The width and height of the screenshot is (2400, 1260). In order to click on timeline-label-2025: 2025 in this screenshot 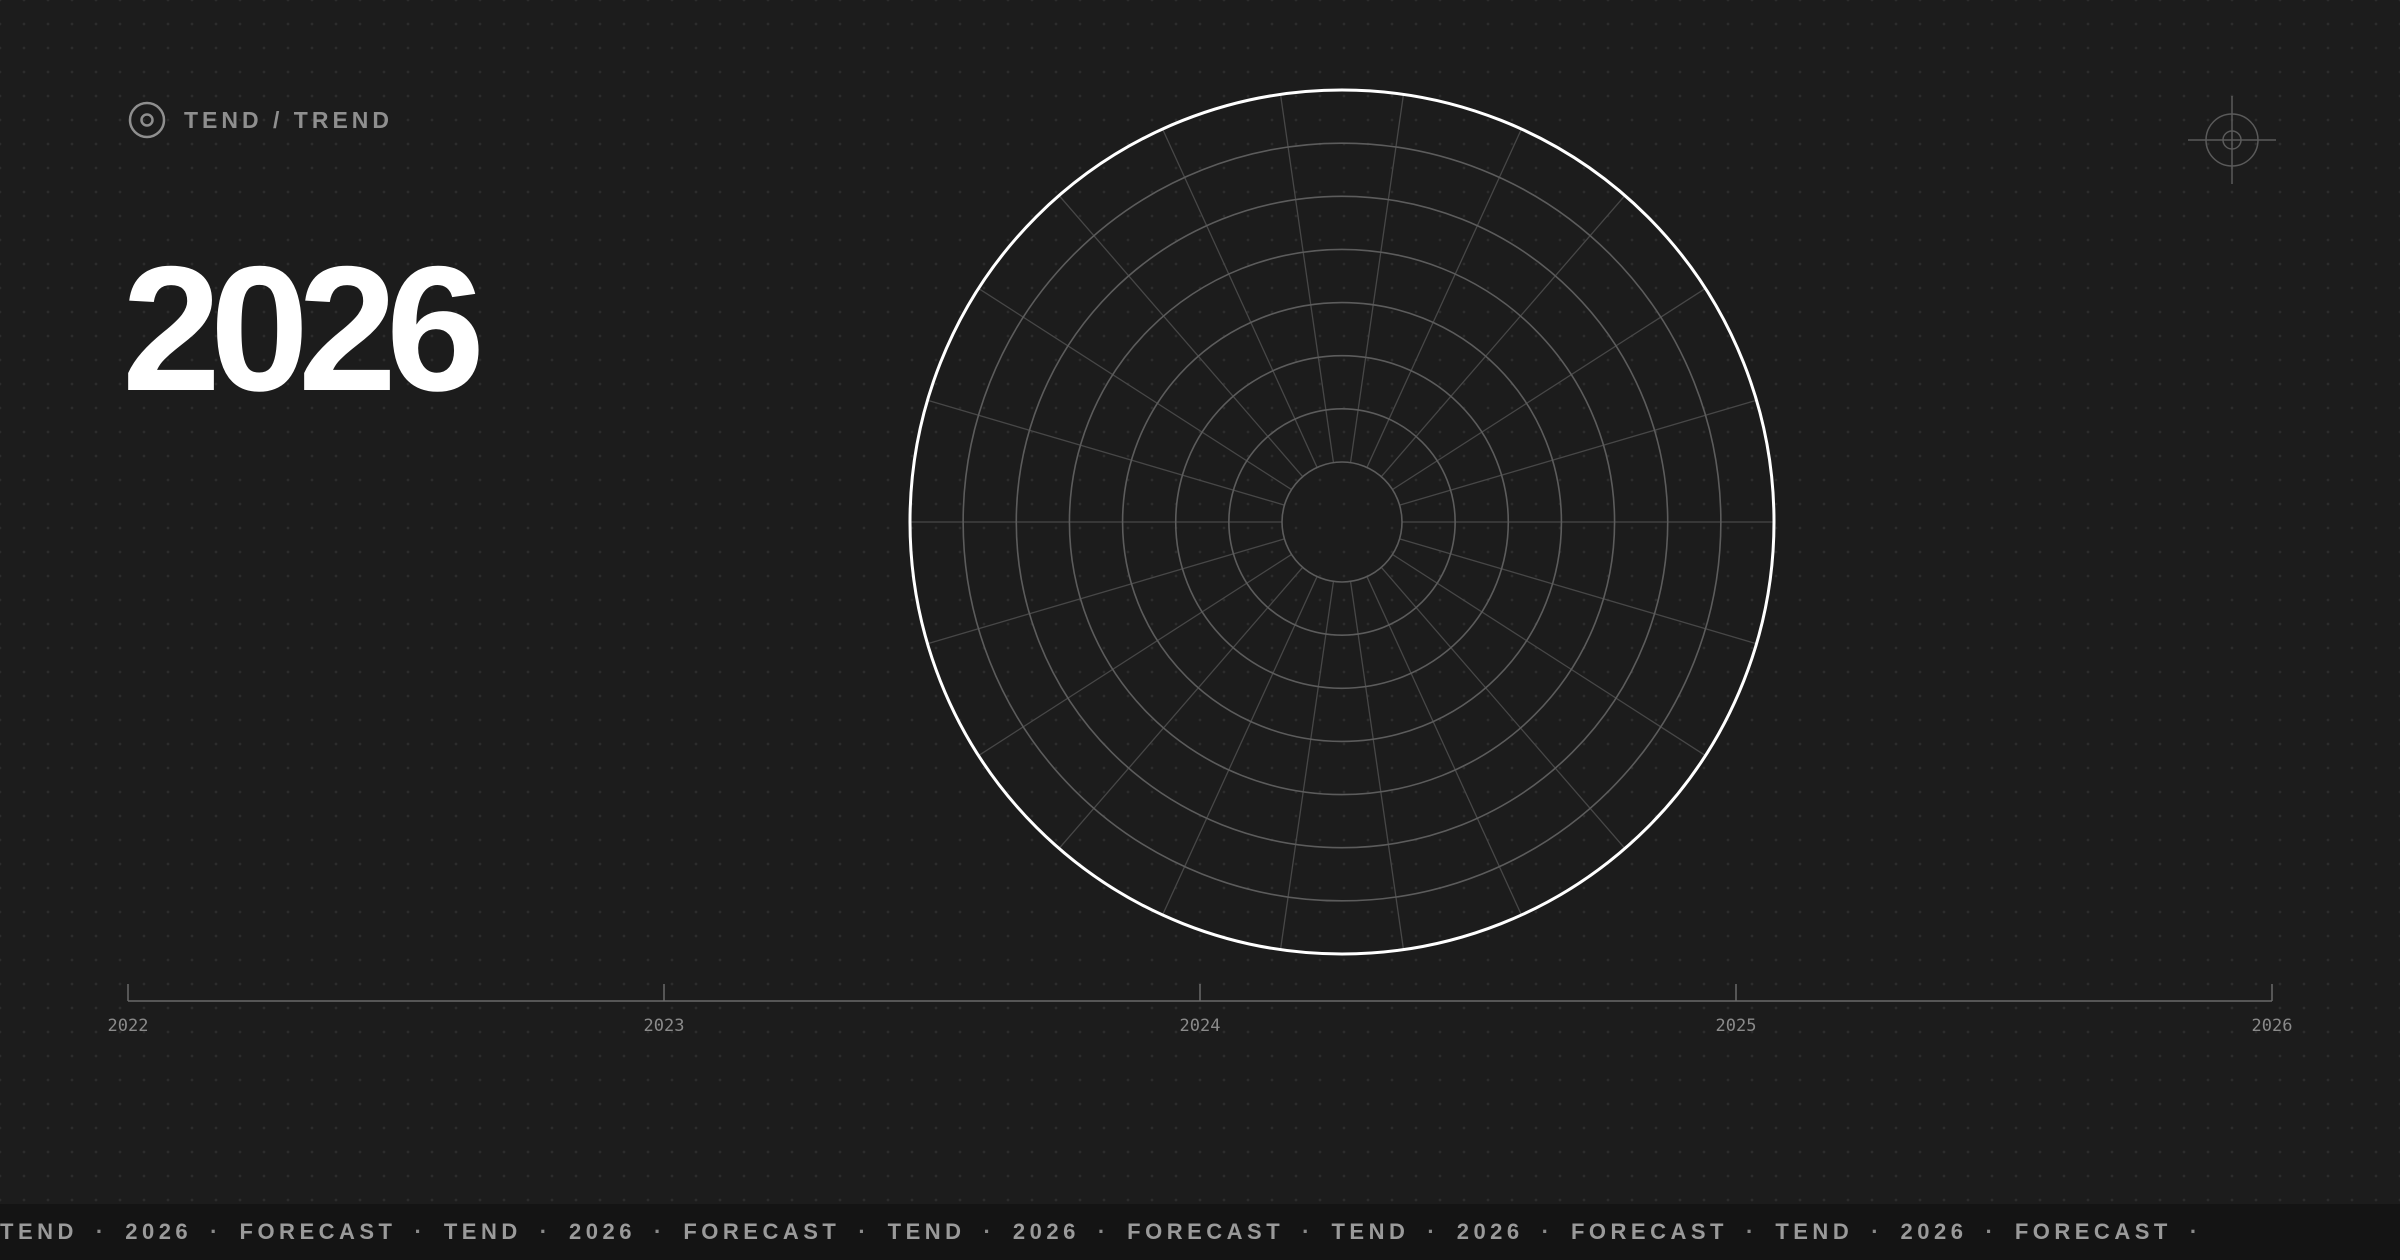, I will do `click(1736, 1026)`.